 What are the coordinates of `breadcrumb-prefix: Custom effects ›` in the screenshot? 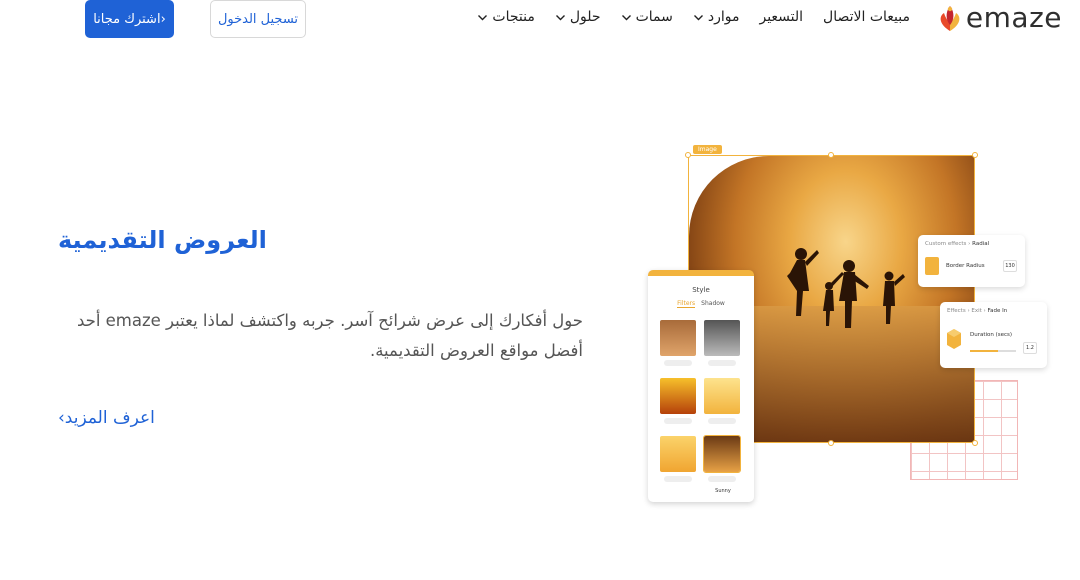 It's located at (949, 244).